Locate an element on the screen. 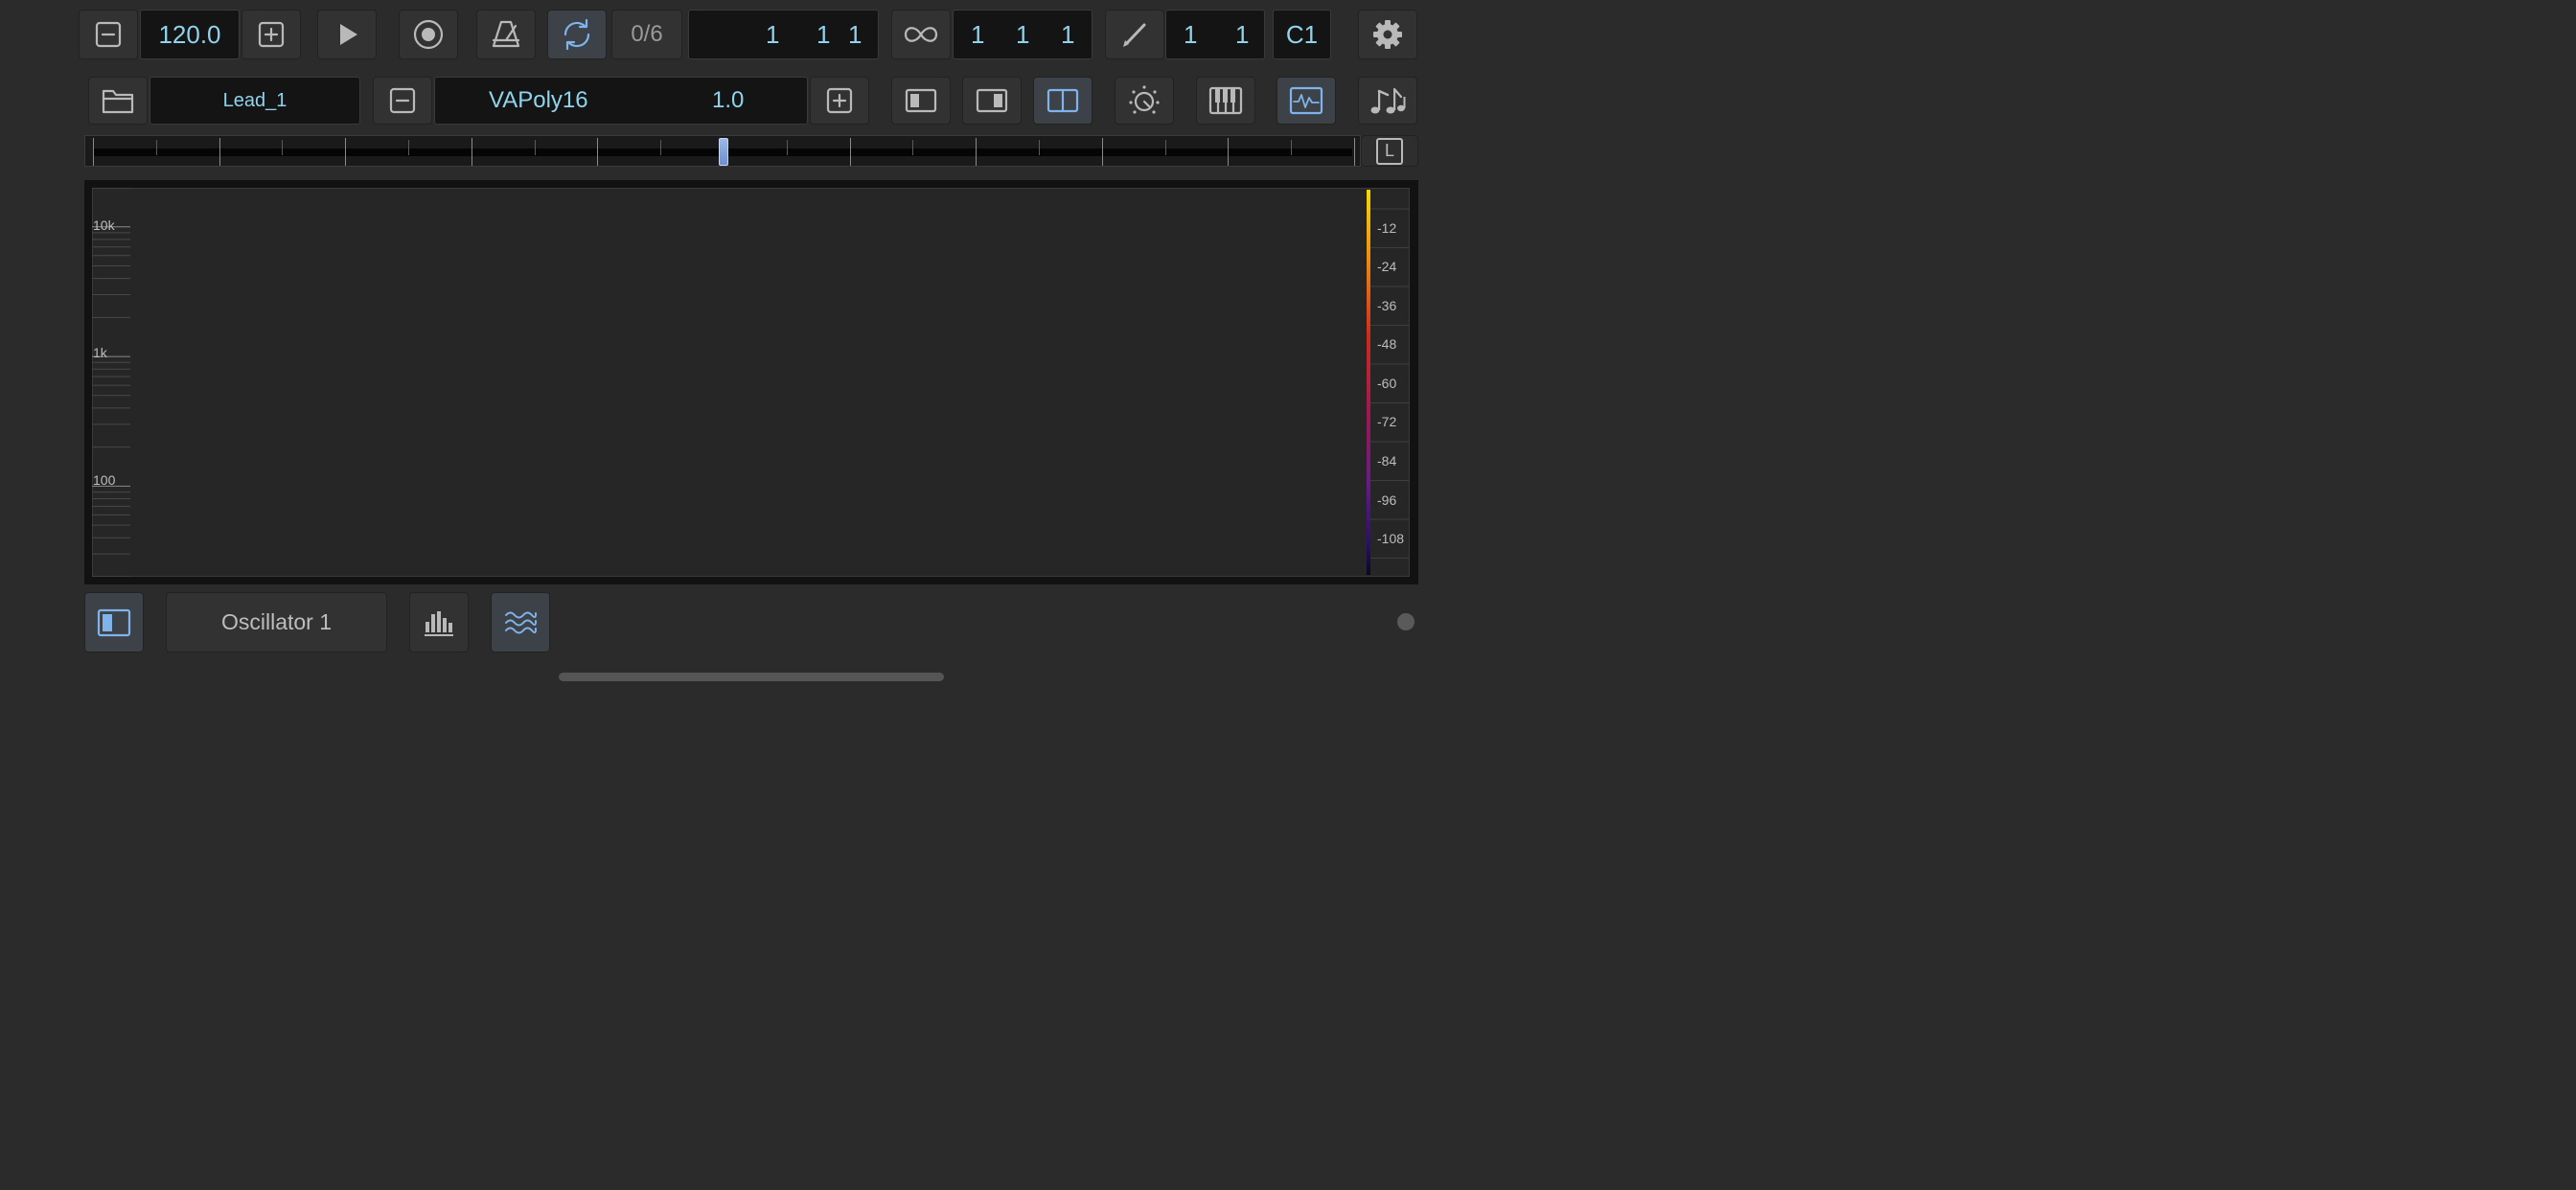  instrument-next-button is located at coordinates (839, 101).